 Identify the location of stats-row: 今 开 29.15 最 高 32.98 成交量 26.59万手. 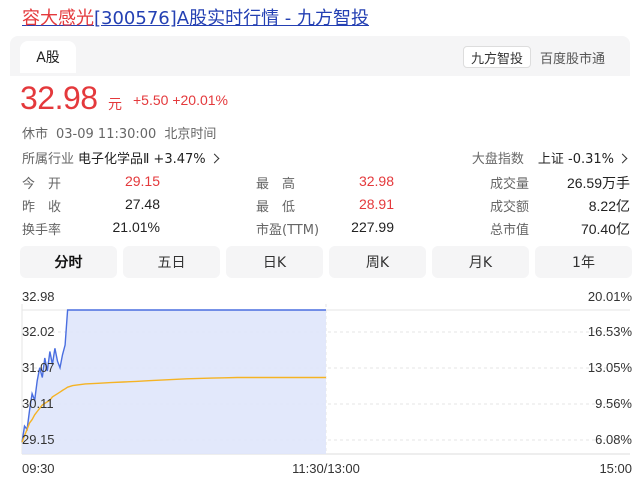
(327, 184).